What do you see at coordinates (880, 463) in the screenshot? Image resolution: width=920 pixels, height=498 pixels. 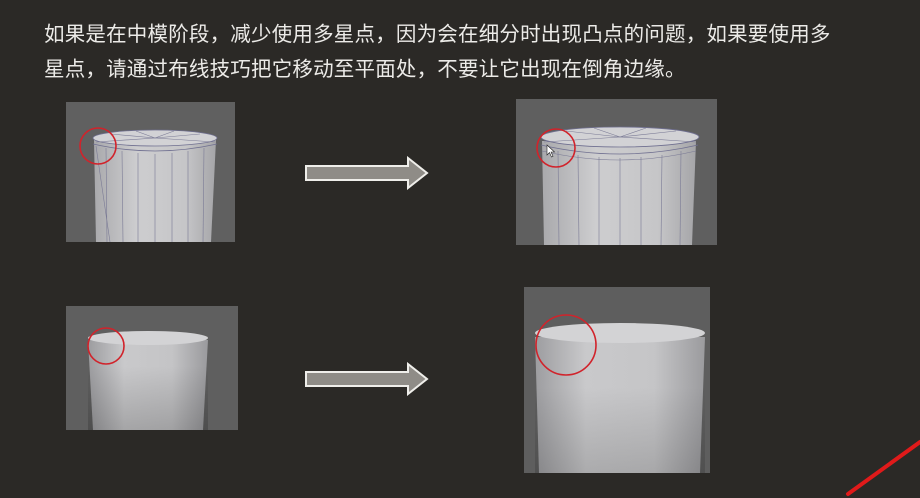 I see `red-pen-stroke` at bounding box center [880, 463].